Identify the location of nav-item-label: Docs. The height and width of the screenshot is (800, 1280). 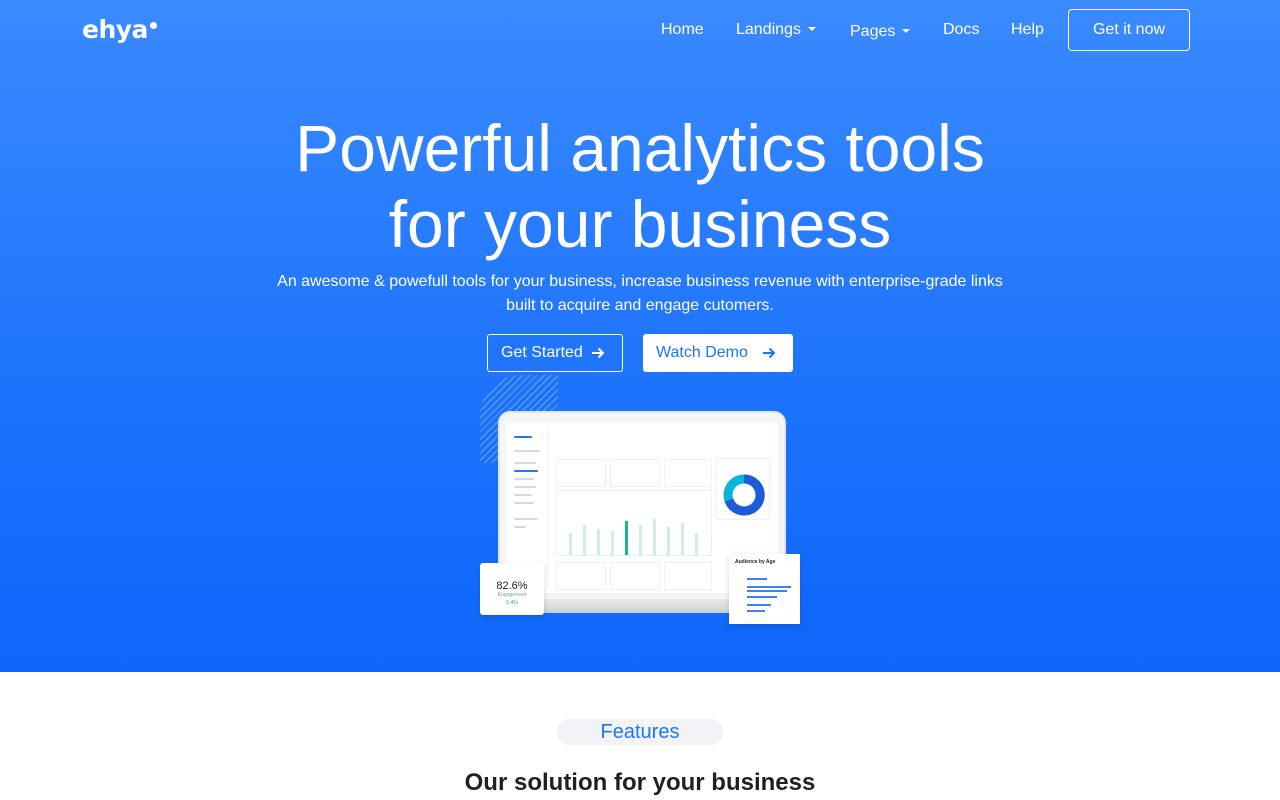
(961, 29).